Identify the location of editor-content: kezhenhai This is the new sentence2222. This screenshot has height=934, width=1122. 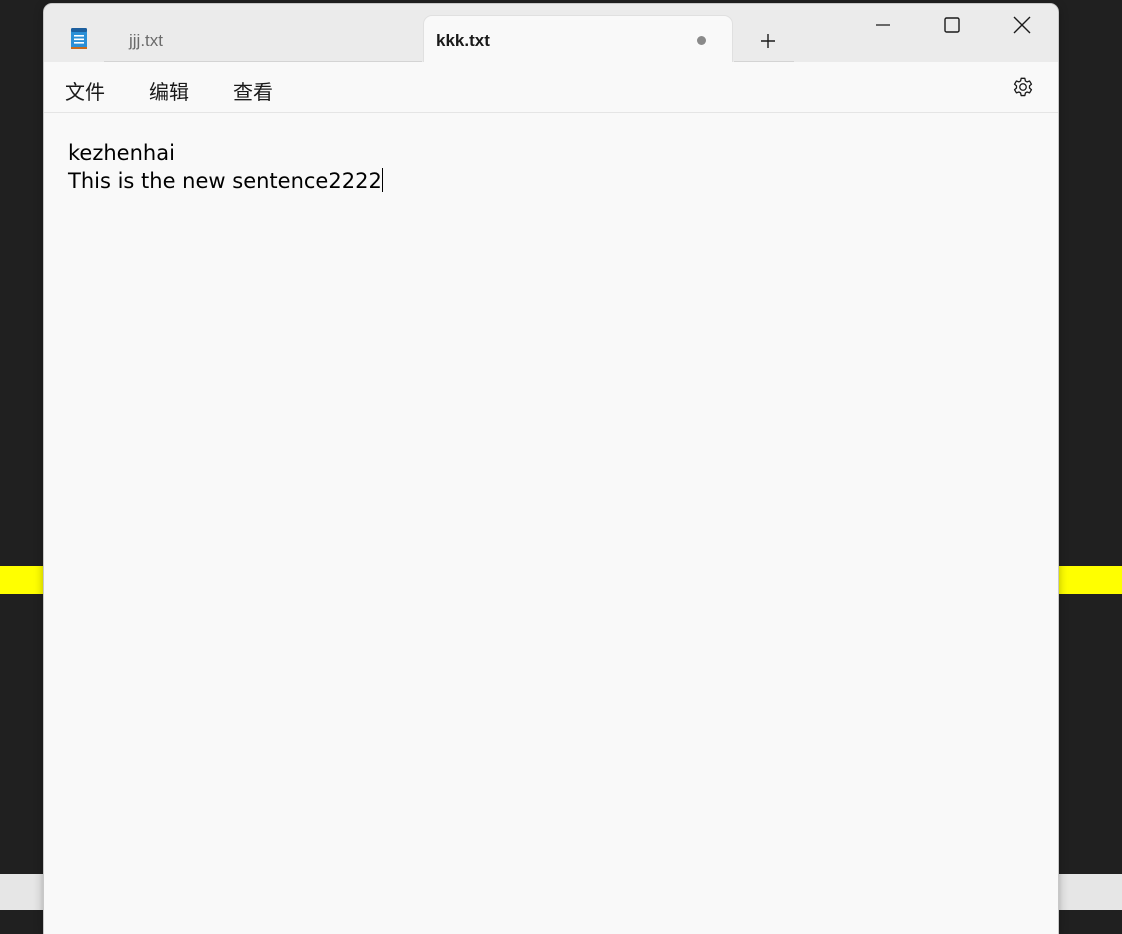
(225, 167).